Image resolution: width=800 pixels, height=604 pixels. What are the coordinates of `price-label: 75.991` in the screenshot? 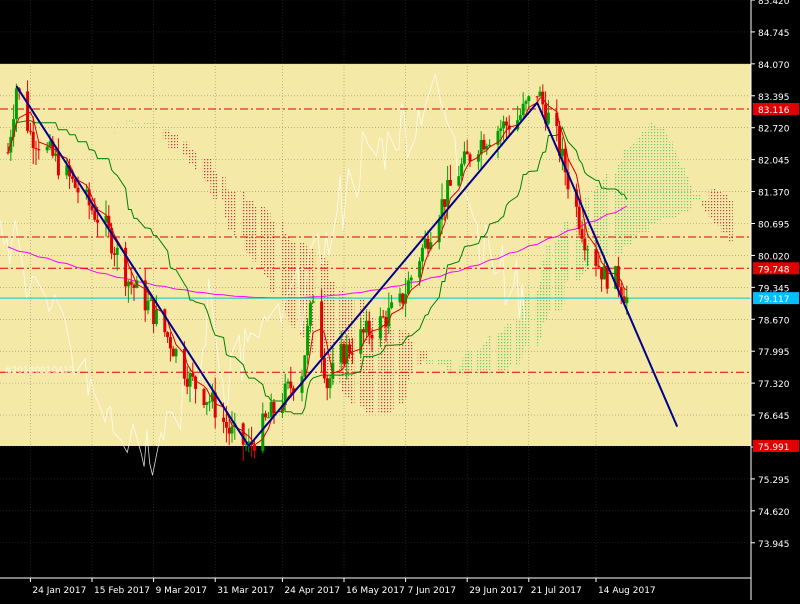 It's located at (774, 448).